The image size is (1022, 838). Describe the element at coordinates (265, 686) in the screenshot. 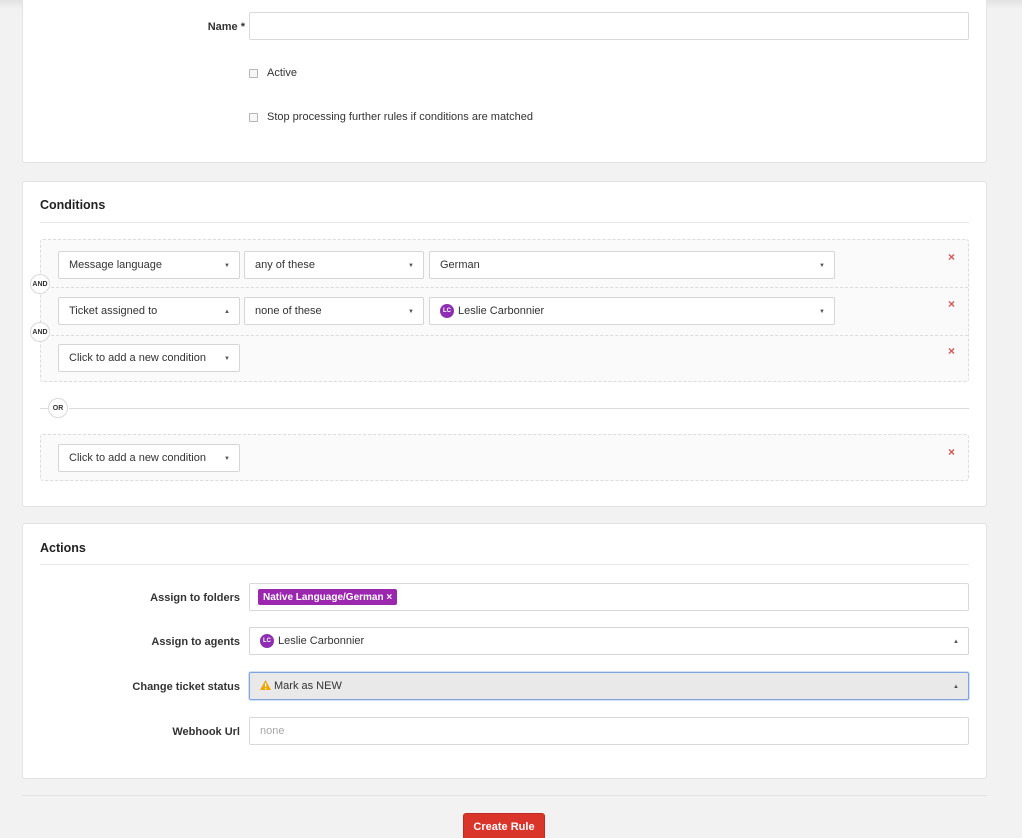

I see `warning-icon` at that location.